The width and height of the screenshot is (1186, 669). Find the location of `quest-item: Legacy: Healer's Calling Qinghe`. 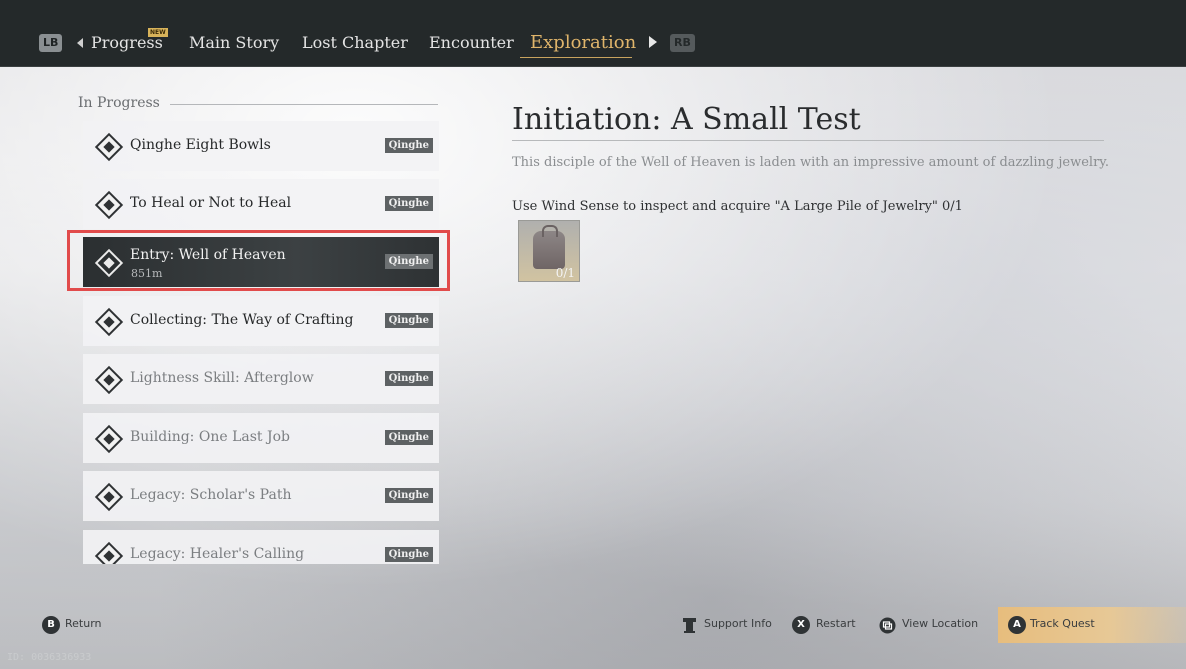

quest-item: Legacy: Healer's Calling Qinghe is located at coordinates (261, 547).